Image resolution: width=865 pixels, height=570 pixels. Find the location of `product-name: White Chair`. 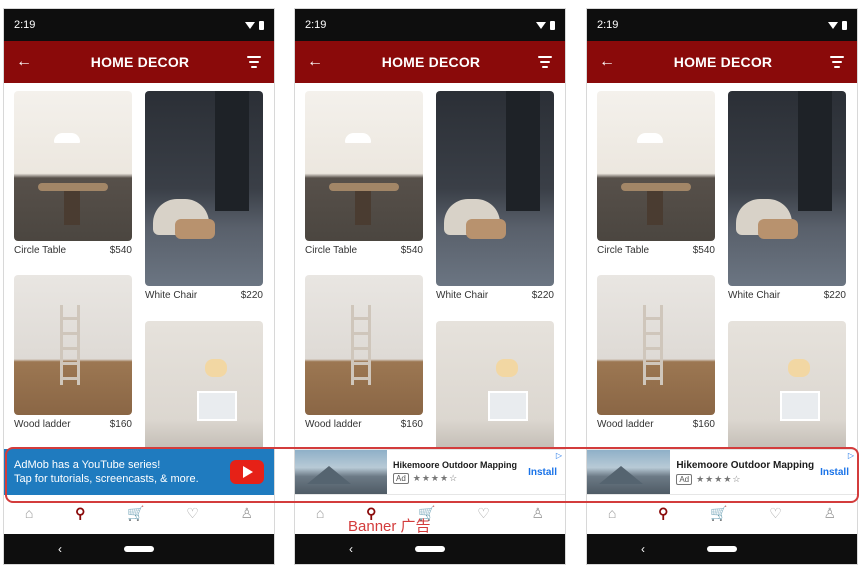

product-name: White Chair is located at coordinates (462, 295).